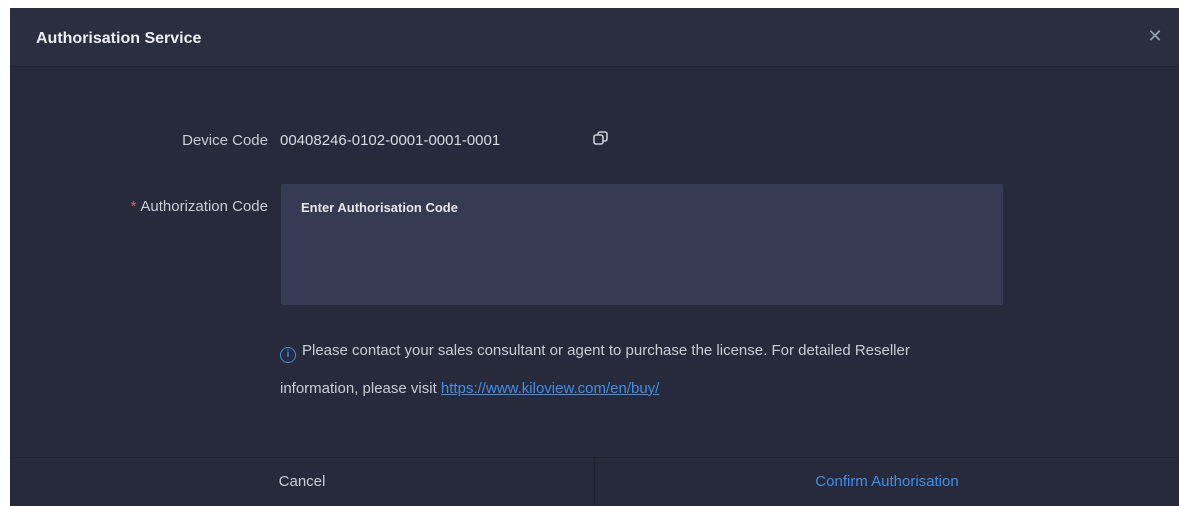  I want to click on copy-icon, so click(601, 139).